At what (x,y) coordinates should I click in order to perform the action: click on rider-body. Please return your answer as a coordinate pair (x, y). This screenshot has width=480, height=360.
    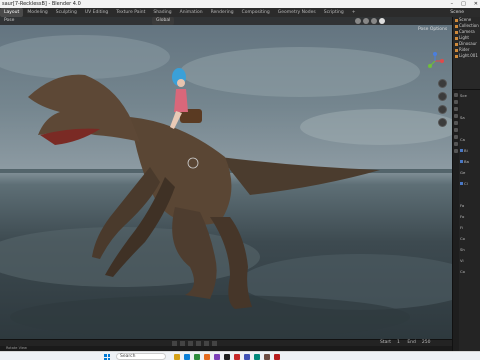
    Looking at the image, I should click on (181, 100).